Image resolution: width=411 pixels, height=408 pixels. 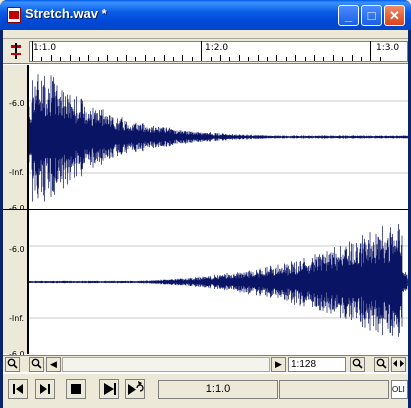 I want to click on scroll-track, so click(x=166, y=364).